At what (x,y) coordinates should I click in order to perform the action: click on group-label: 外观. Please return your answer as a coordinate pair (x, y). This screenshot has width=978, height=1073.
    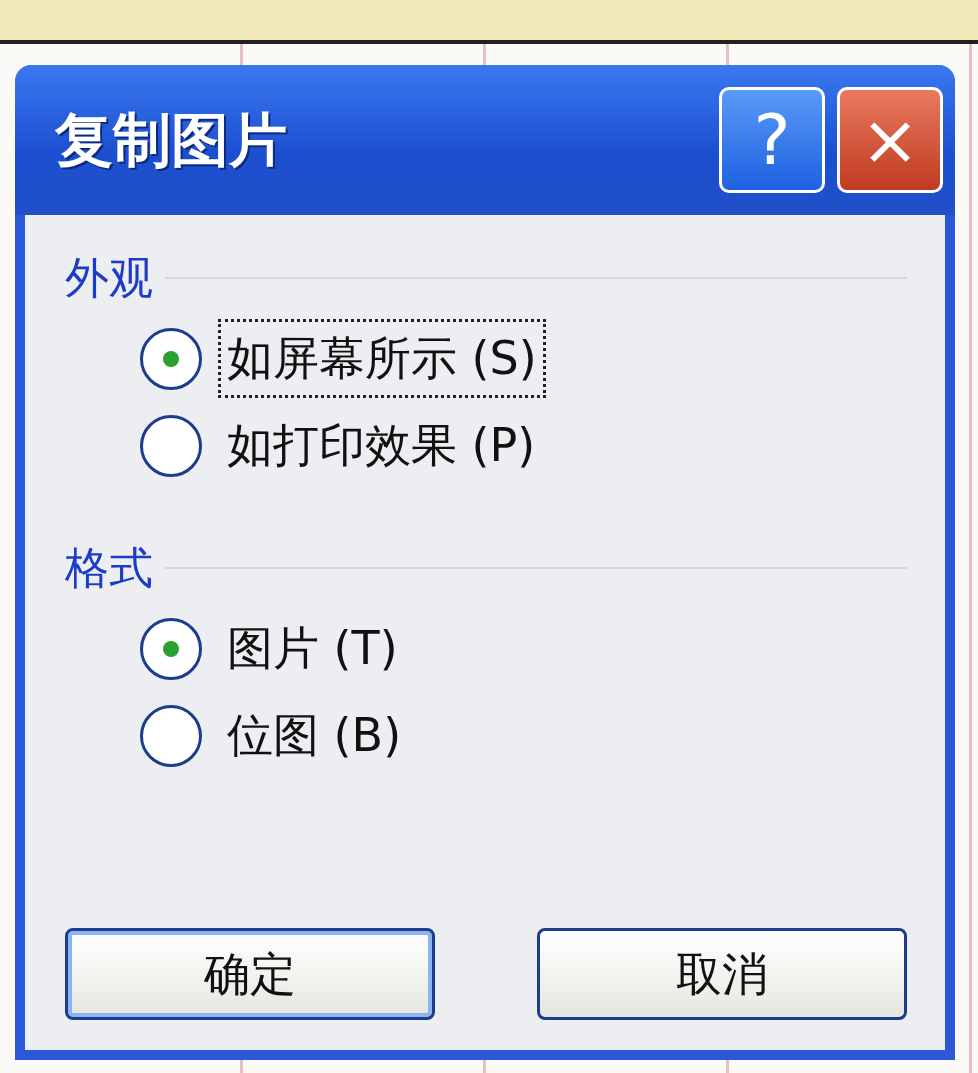
    Looking at the image, I should click on (109, 278).